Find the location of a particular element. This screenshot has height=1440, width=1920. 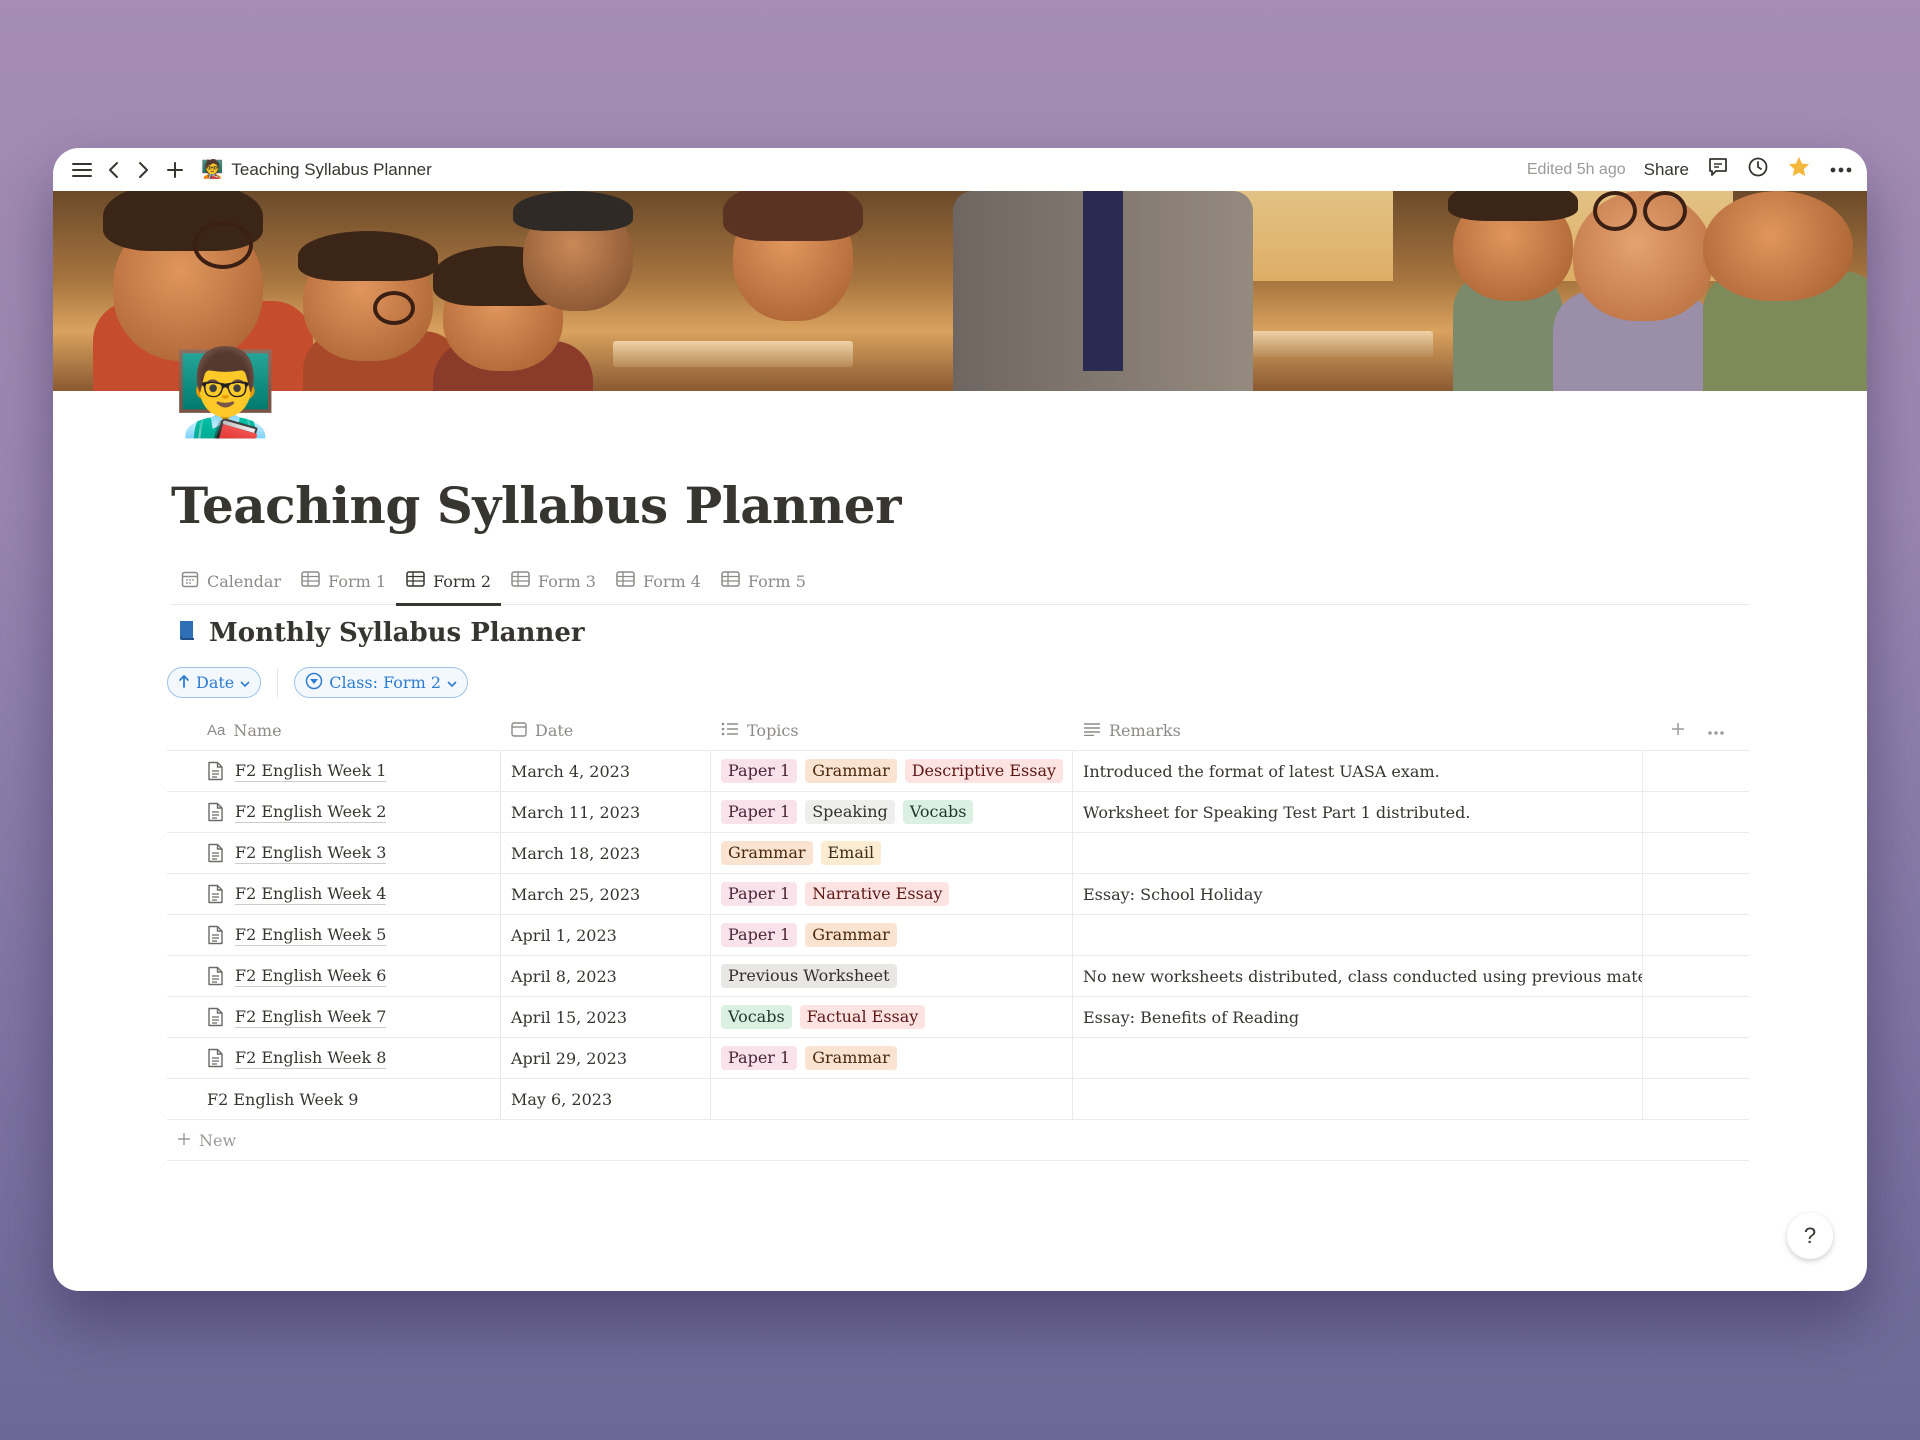

name-cell: F2 English Week 5 is located at coordinates (334, 935).